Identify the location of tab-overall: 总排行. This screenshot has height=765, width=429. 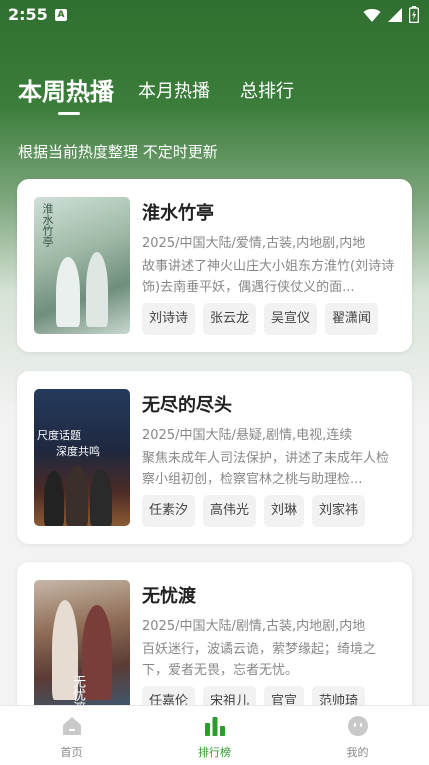
(267, 90).